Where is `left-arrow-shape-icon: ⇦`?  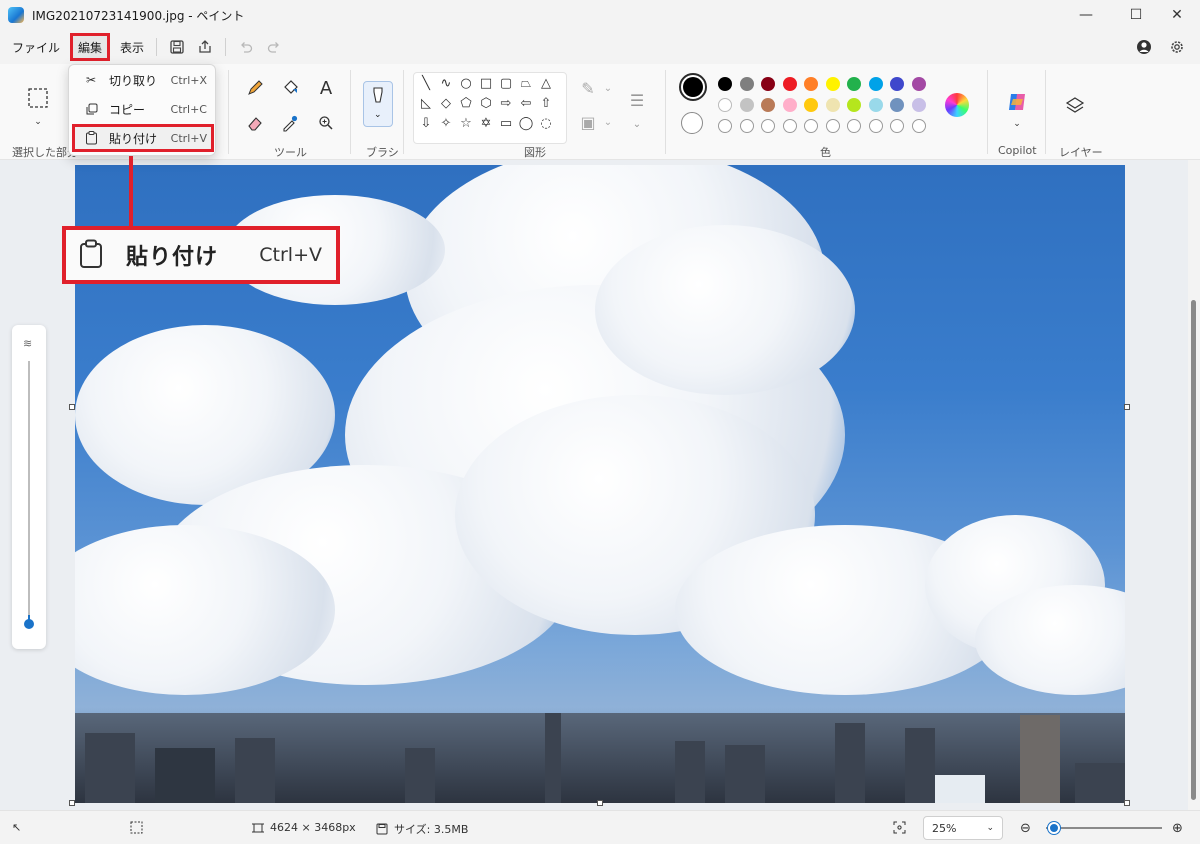 left-arrow-shape-icon: ⇦ is located at coordinates (526, 103).